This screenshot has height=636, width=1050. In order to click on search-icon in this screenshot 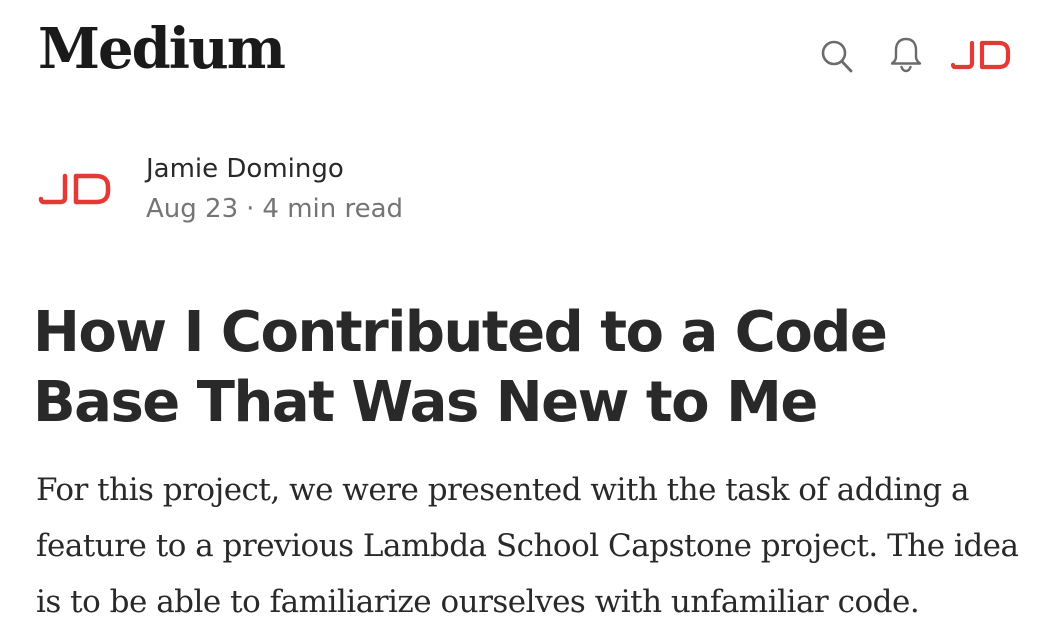, I will do `click(837, 56)`.